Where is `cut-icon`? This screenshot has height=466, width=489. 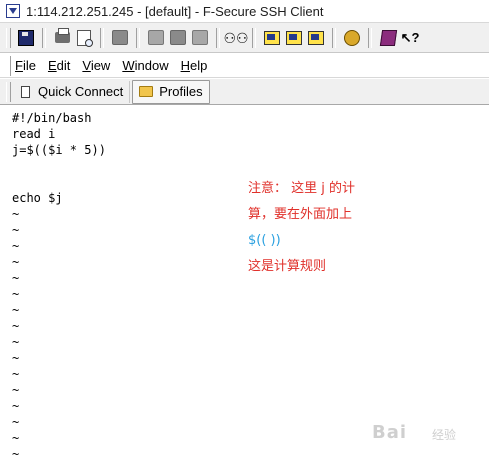 cut-icon is located at coordinates (178, 38).